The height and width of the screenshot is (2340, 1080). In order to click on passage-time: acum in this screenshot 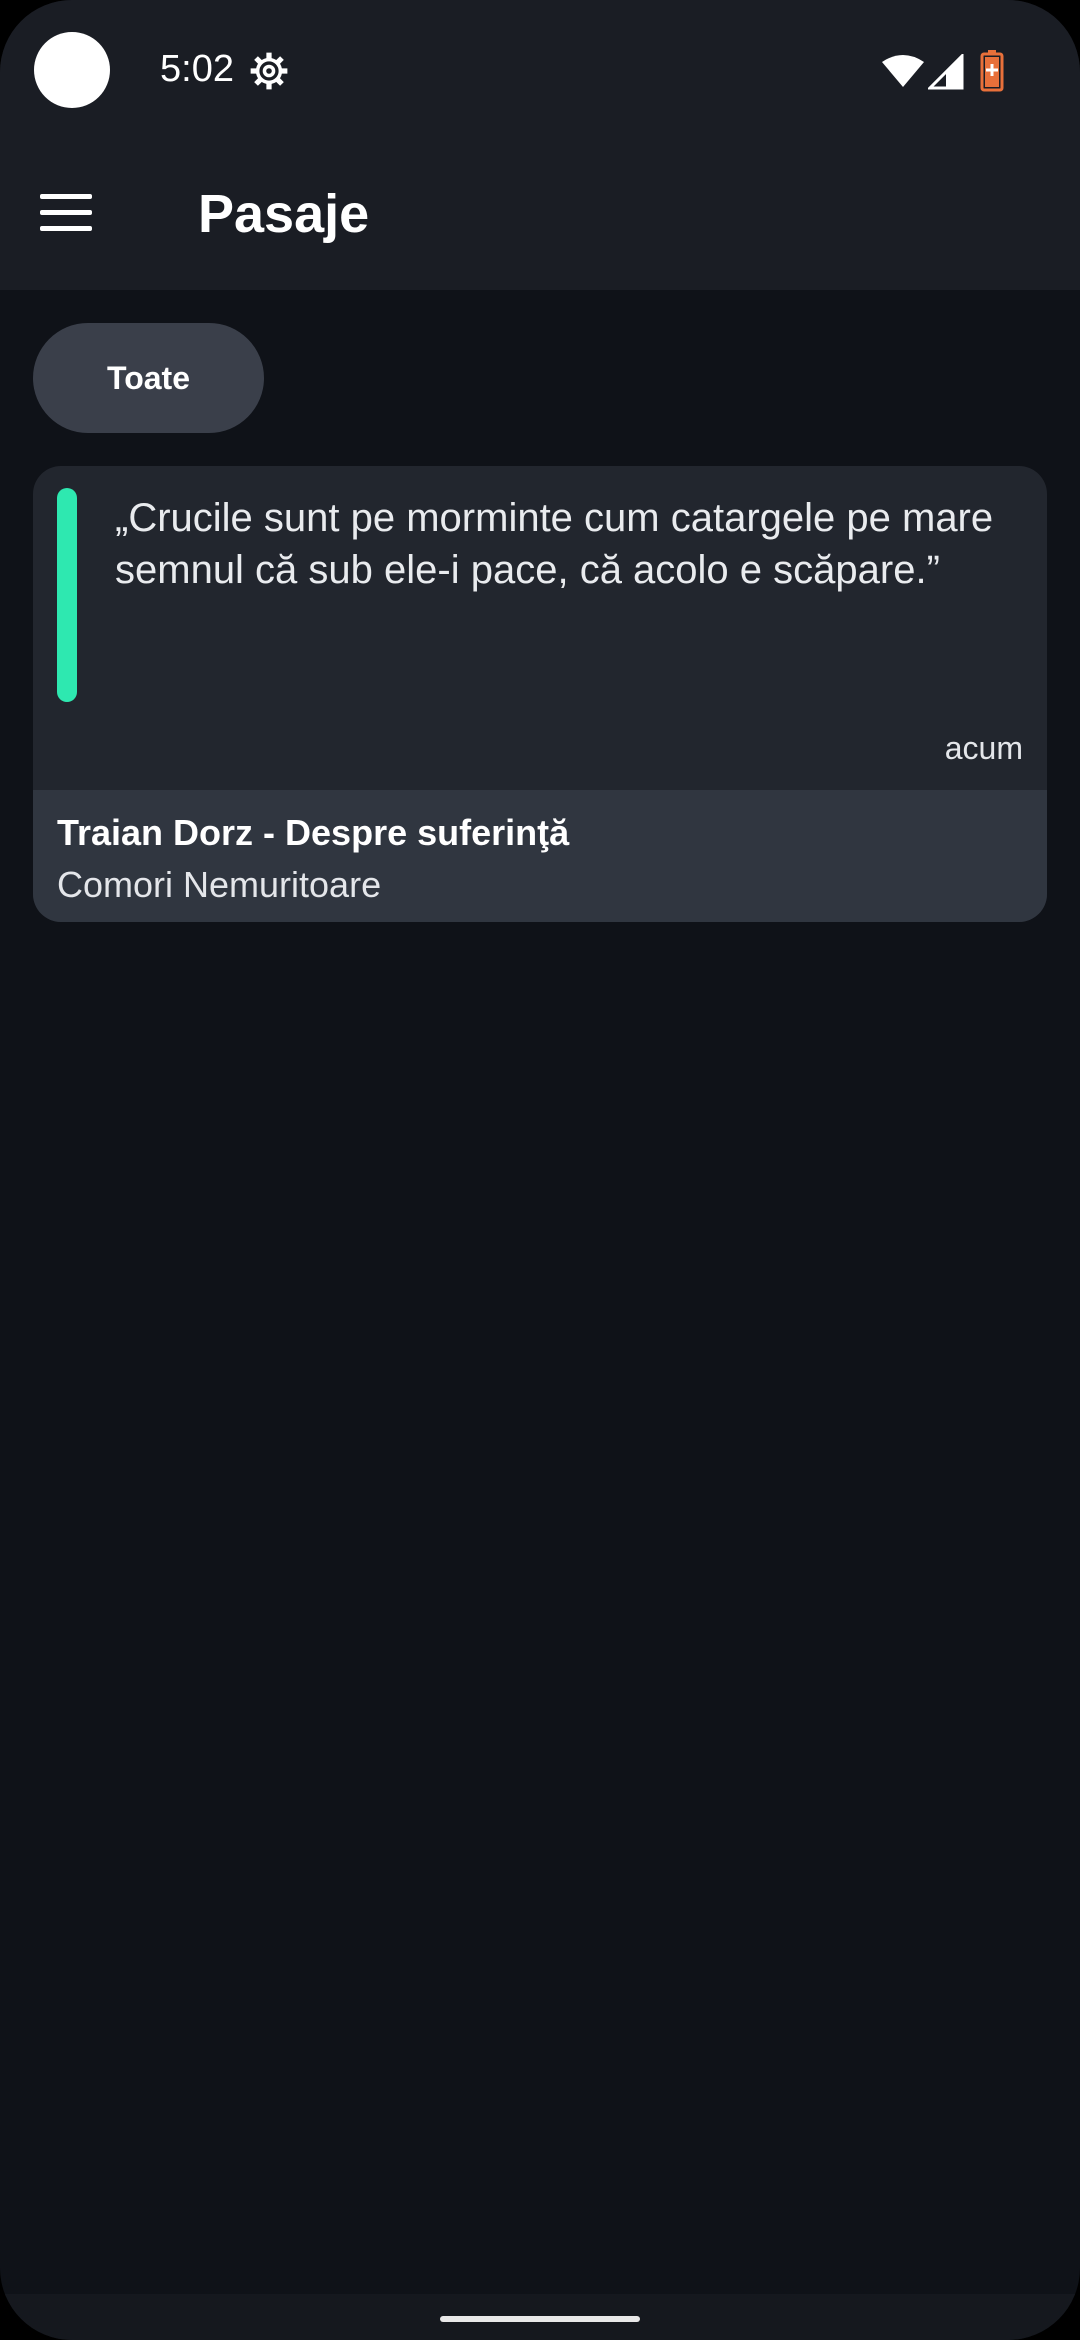, I will do `click(983, 748)`.